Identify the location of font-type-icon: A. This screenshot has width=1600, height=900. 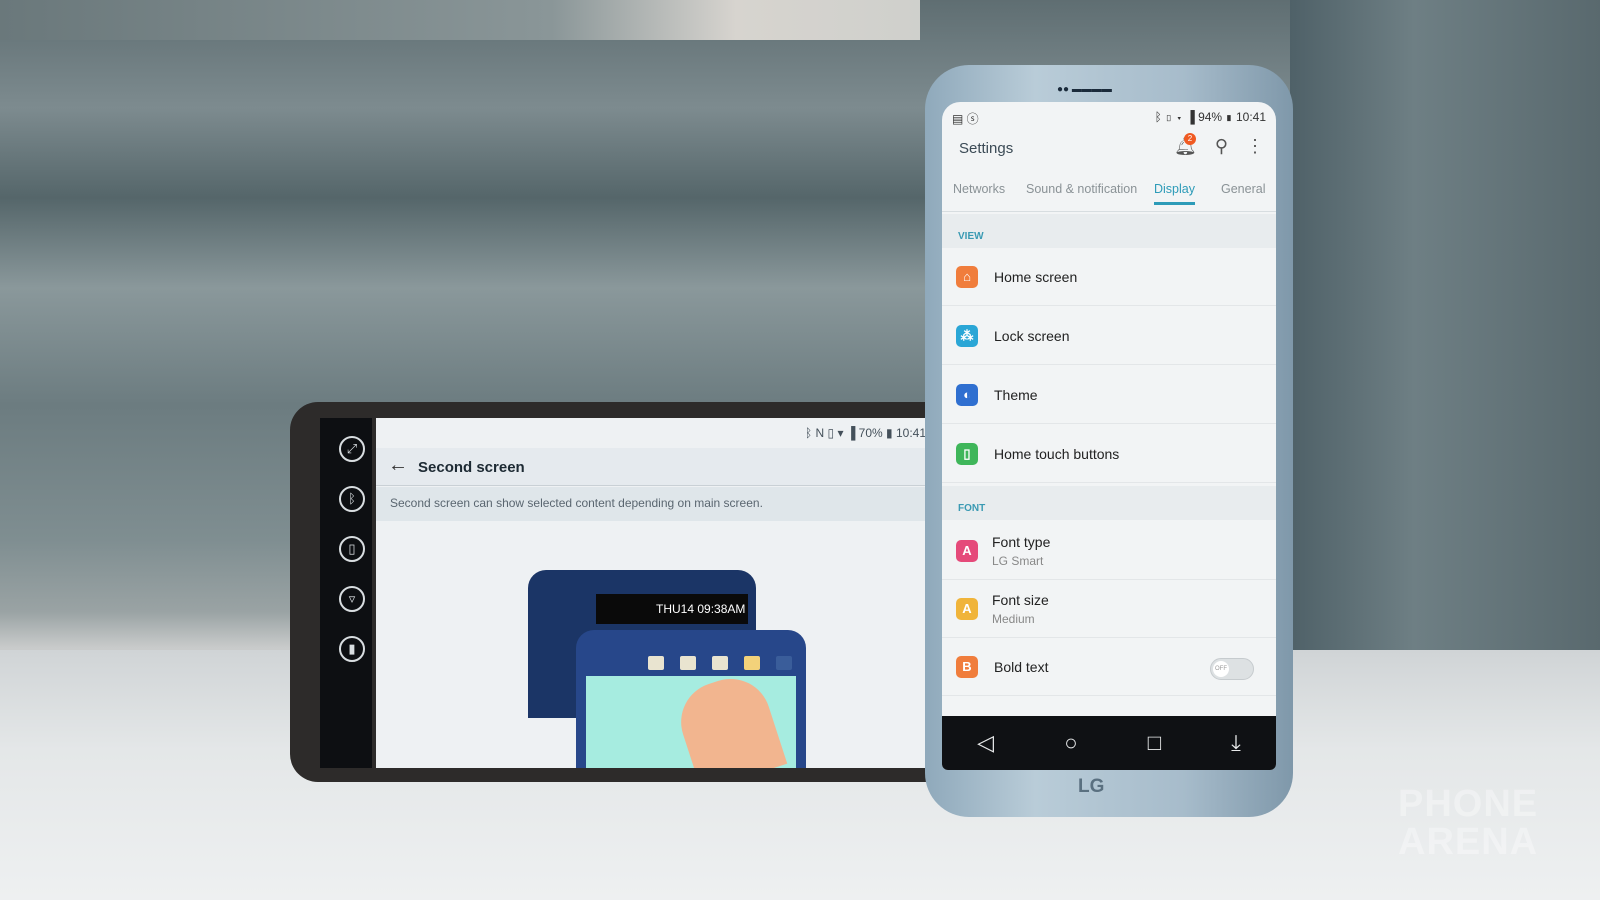
(967, 551).